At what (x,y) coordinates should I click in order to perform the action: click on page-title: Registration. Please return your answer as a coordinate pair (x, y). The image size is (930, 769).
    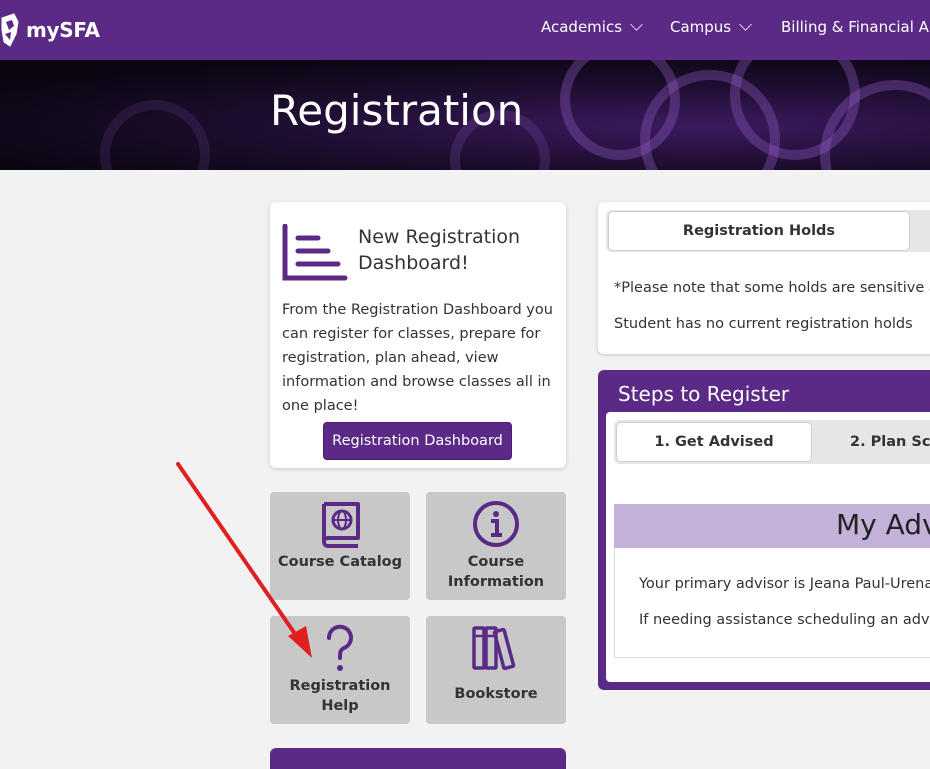
    Looking at the image, I should click on (397, 110).